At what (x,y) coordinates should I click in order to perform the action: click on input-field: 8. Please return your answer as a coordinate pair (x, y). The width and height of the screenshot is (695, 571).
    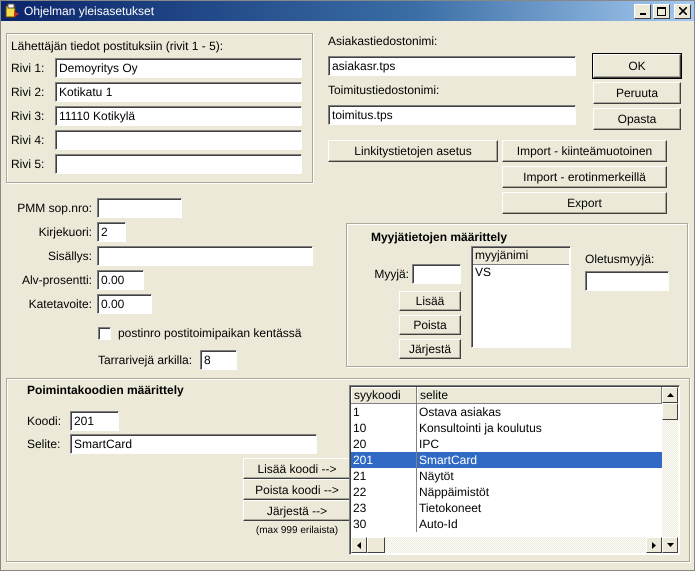
    Looking at the image, I should click on (219, 360).